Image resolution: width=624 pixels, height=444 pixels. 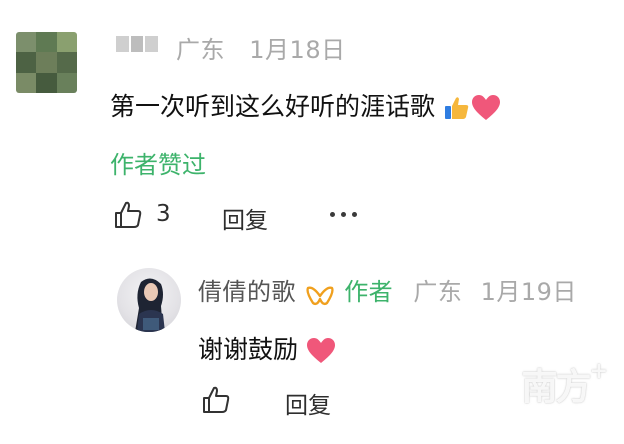 I want to click on reply-text-row: 谢谢鼓励, so click(x=267, y=348).